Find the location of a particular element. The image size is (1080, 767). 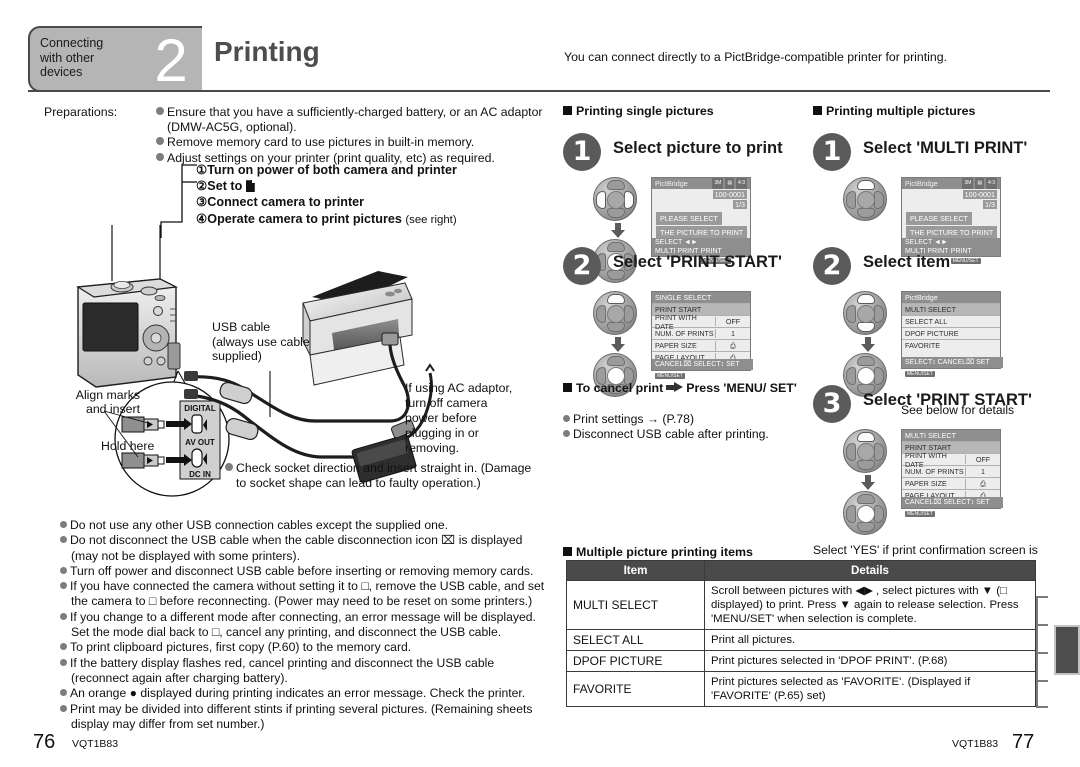

chapter-badge: Connecting with other devices is located at coordinates (93, 59).